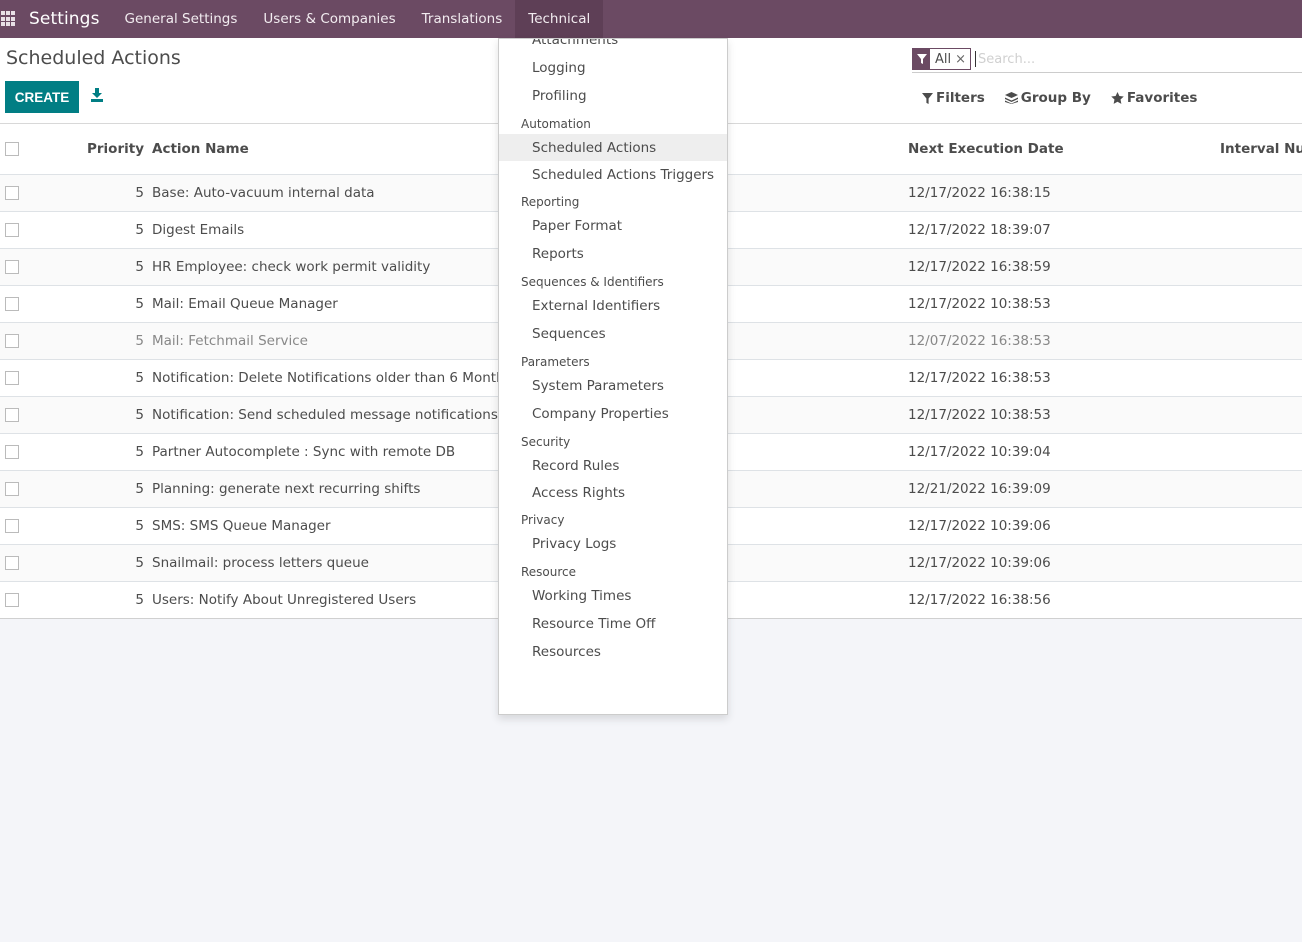  I want to click on facet-value: All, so click(943, 59).